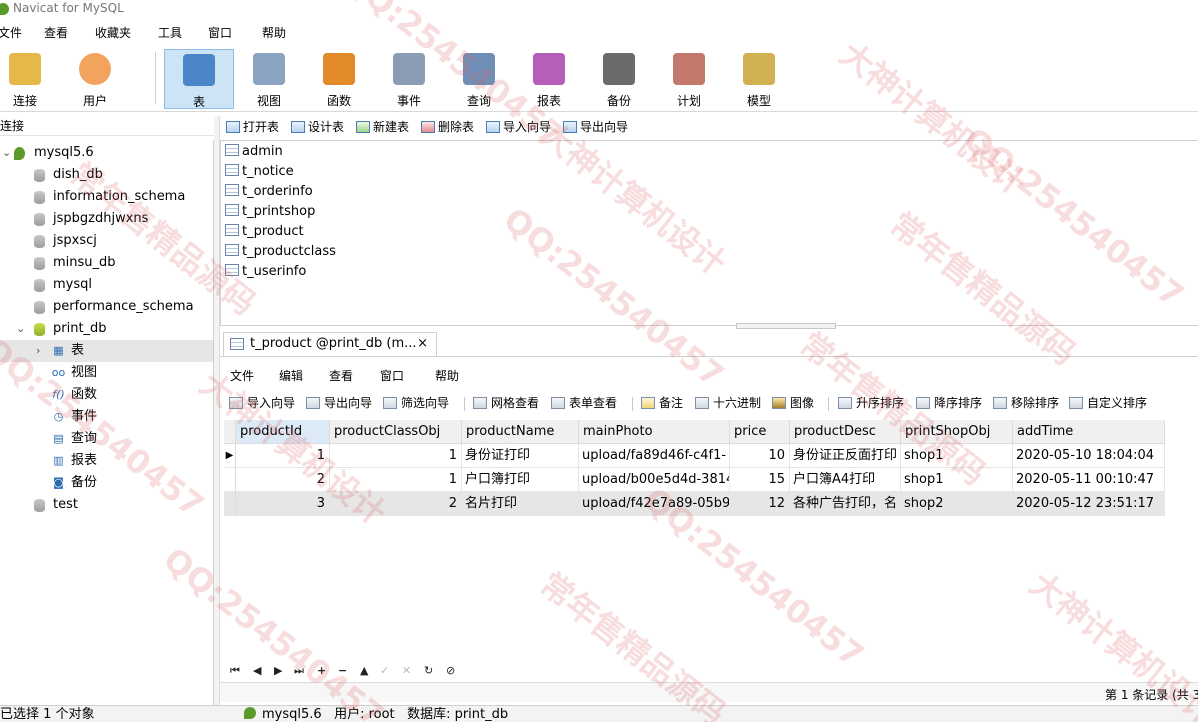 Image resolution: width=1198 pixels, height=722 pixels. I want to click on sort-ascending-button: 升序排序, so click(871, 403).